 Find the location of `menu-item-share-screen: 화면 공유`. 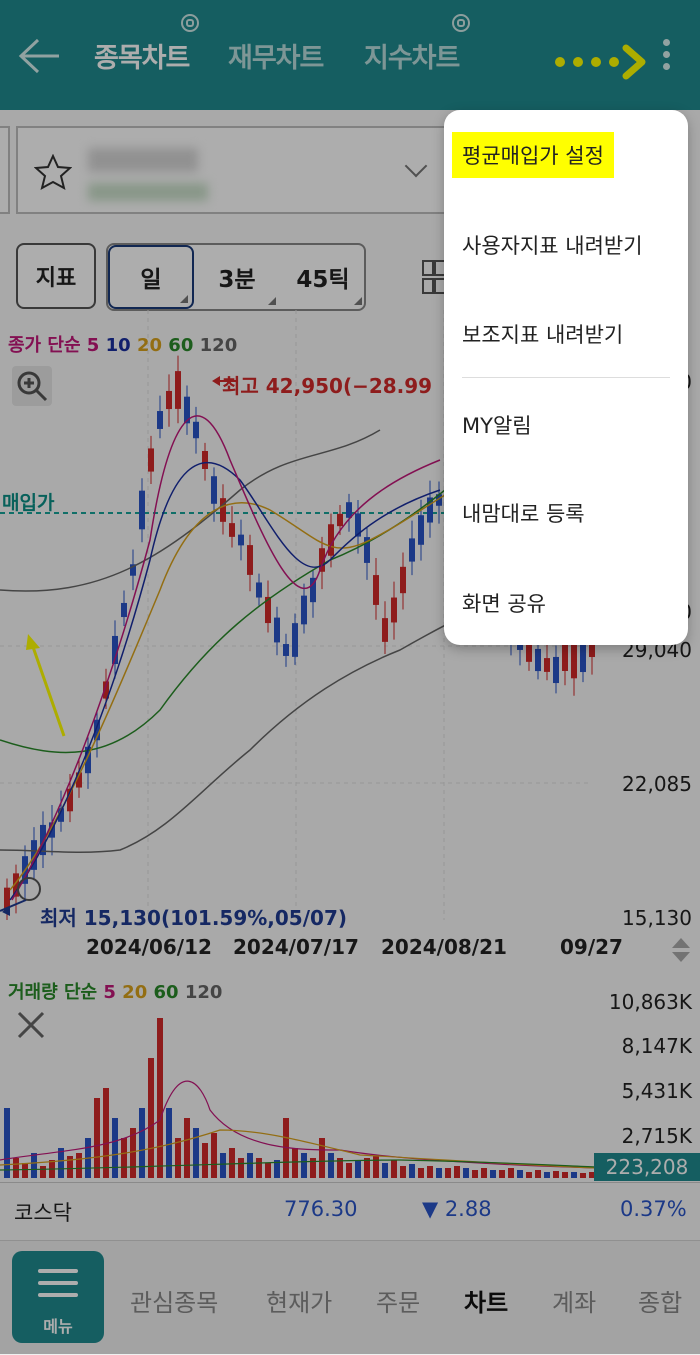

menu-item-share-screen: 화면 공유 is located at coordinates (504, 603).